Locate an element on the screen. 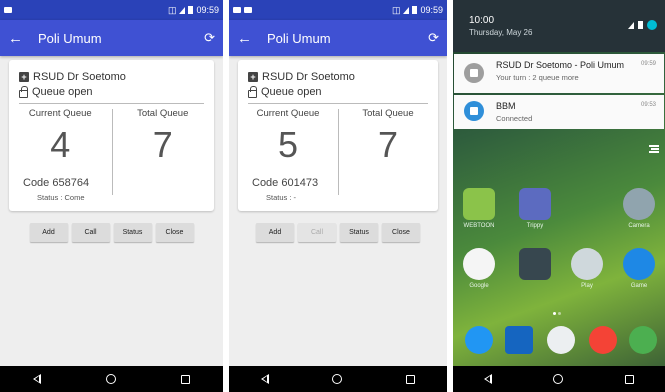 This screenshot has height=392, width=665. notification-title: BBM is located at coordinates (506, 106).